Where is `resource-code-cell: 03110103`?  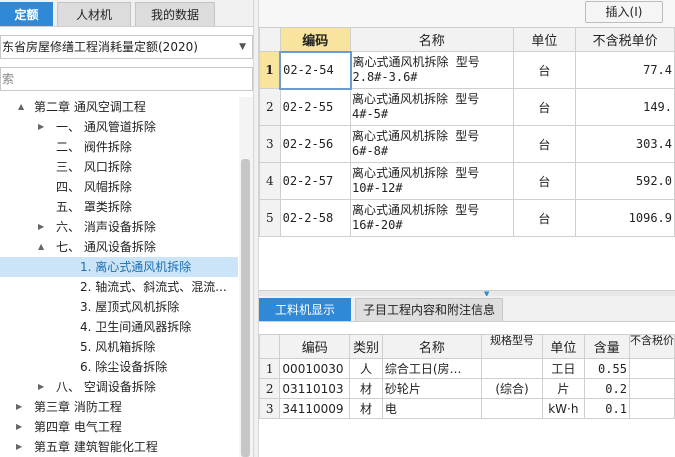 resource-code-cell: 03110103 is located at coordinates (315, 388).